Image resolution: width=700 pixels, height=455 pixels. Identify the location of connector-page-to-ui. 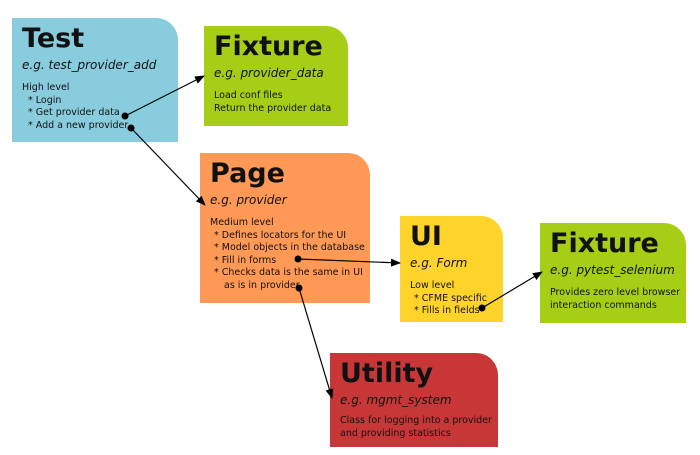
(347, 261).